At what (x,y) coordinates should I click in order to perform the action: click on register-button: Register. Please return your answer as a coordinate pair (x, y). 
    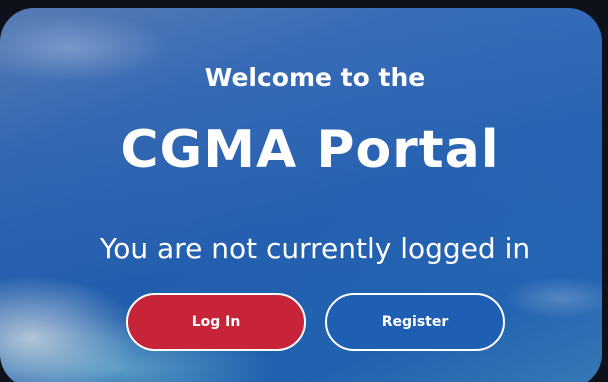
    Looking at the image, I should click on (415, 322).